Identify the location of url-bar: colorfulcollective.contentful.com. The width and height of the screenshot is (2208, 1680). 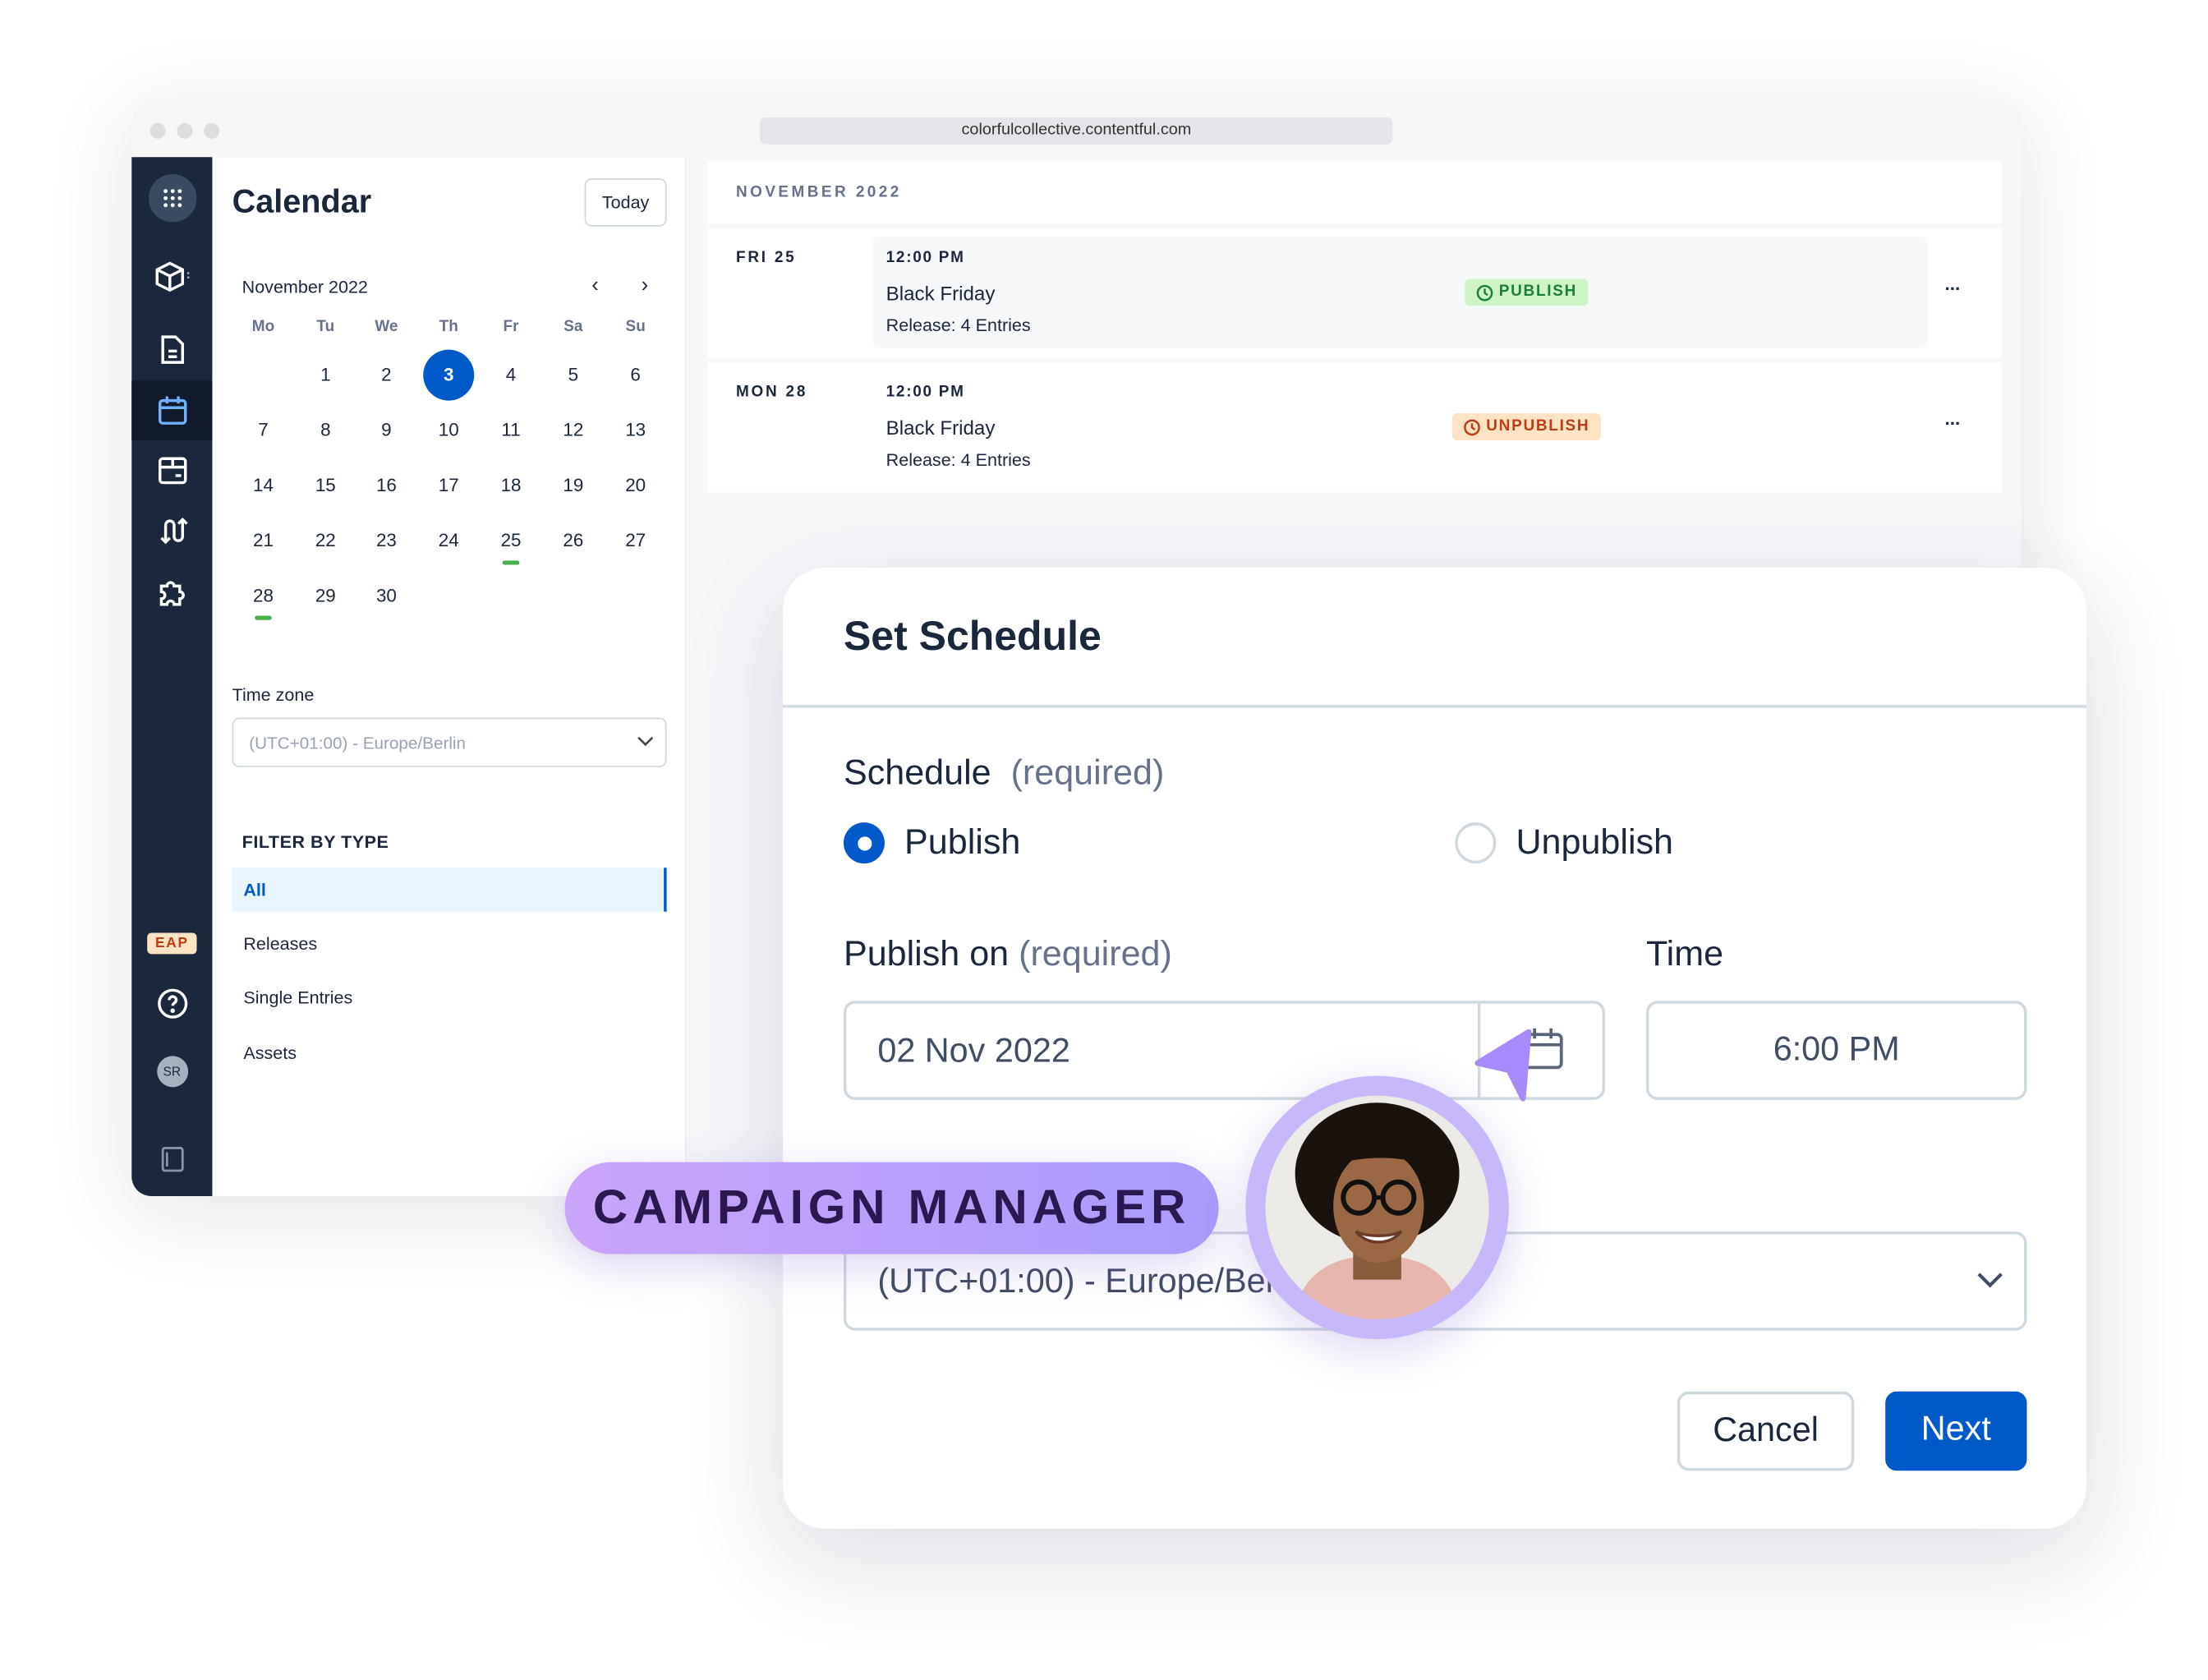
(1076, 131).